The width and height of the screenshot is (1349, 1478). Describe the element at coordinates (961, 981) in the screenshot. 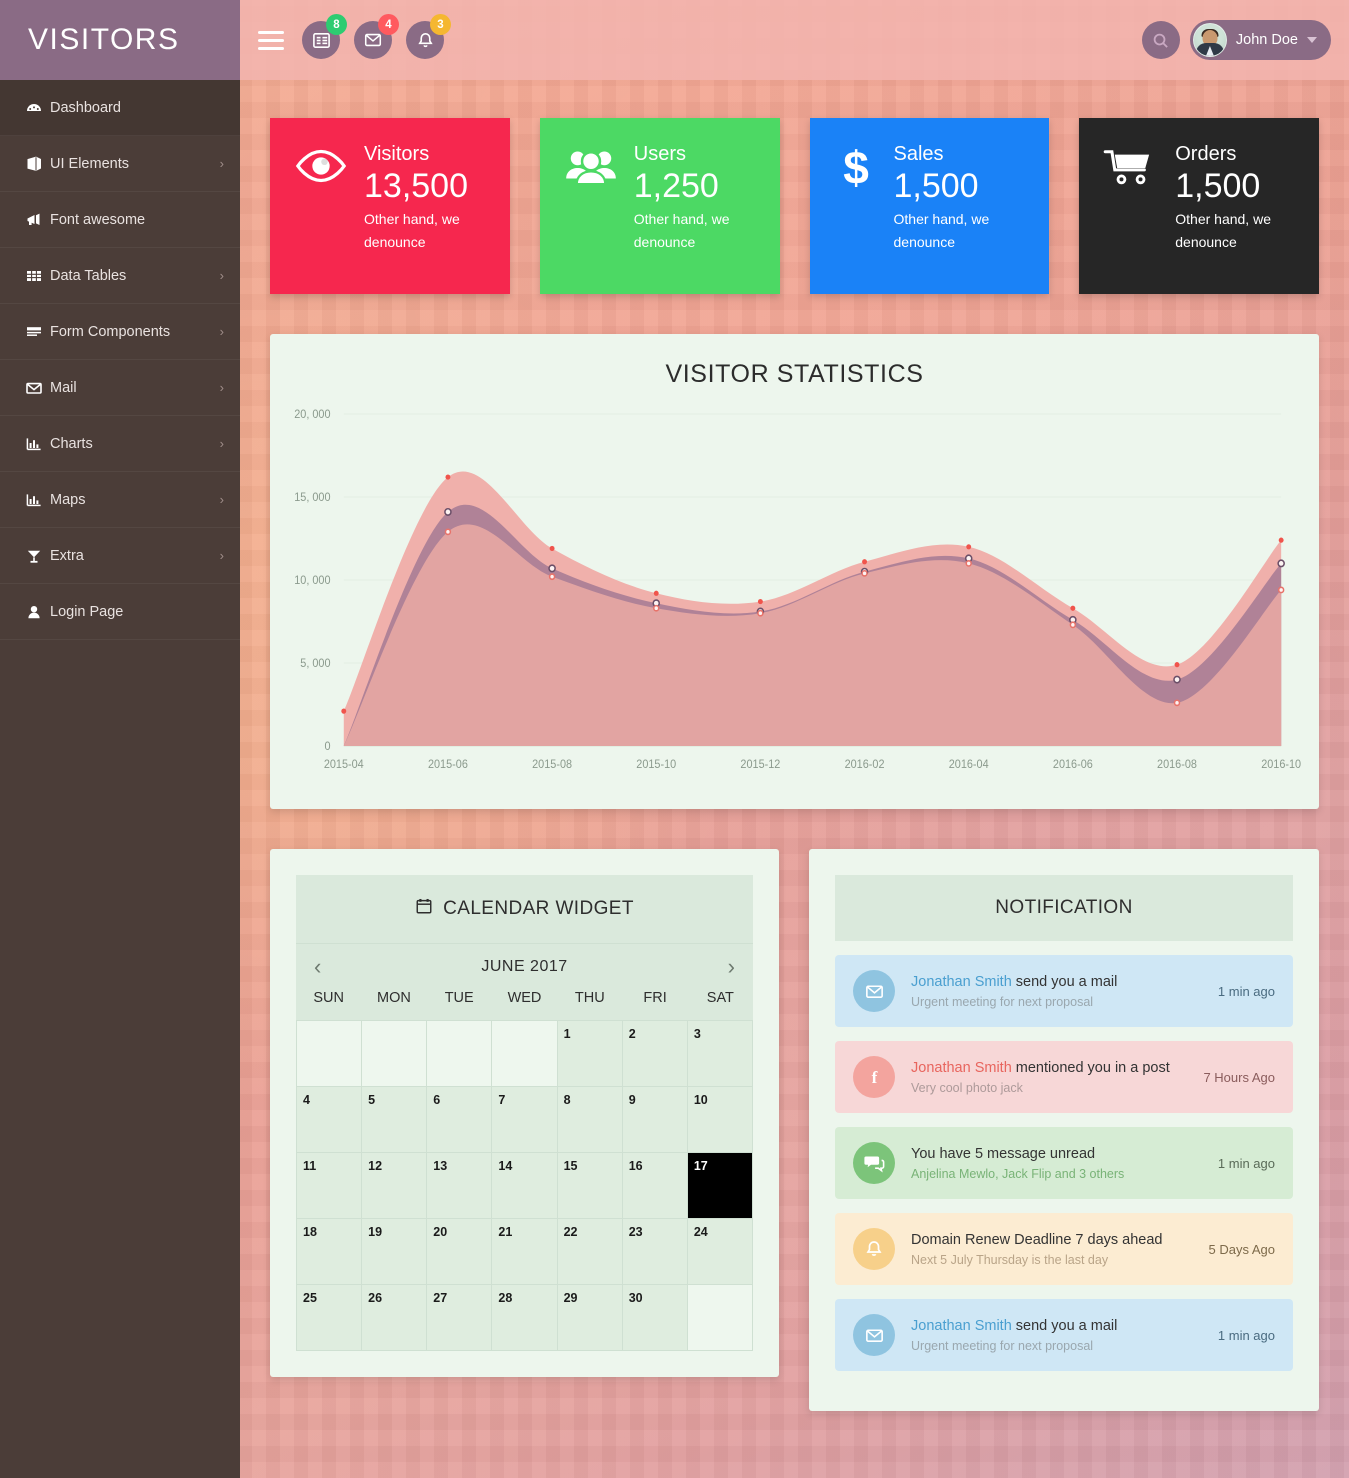

I see `notification-actor: Jonathan Smith` at that location.